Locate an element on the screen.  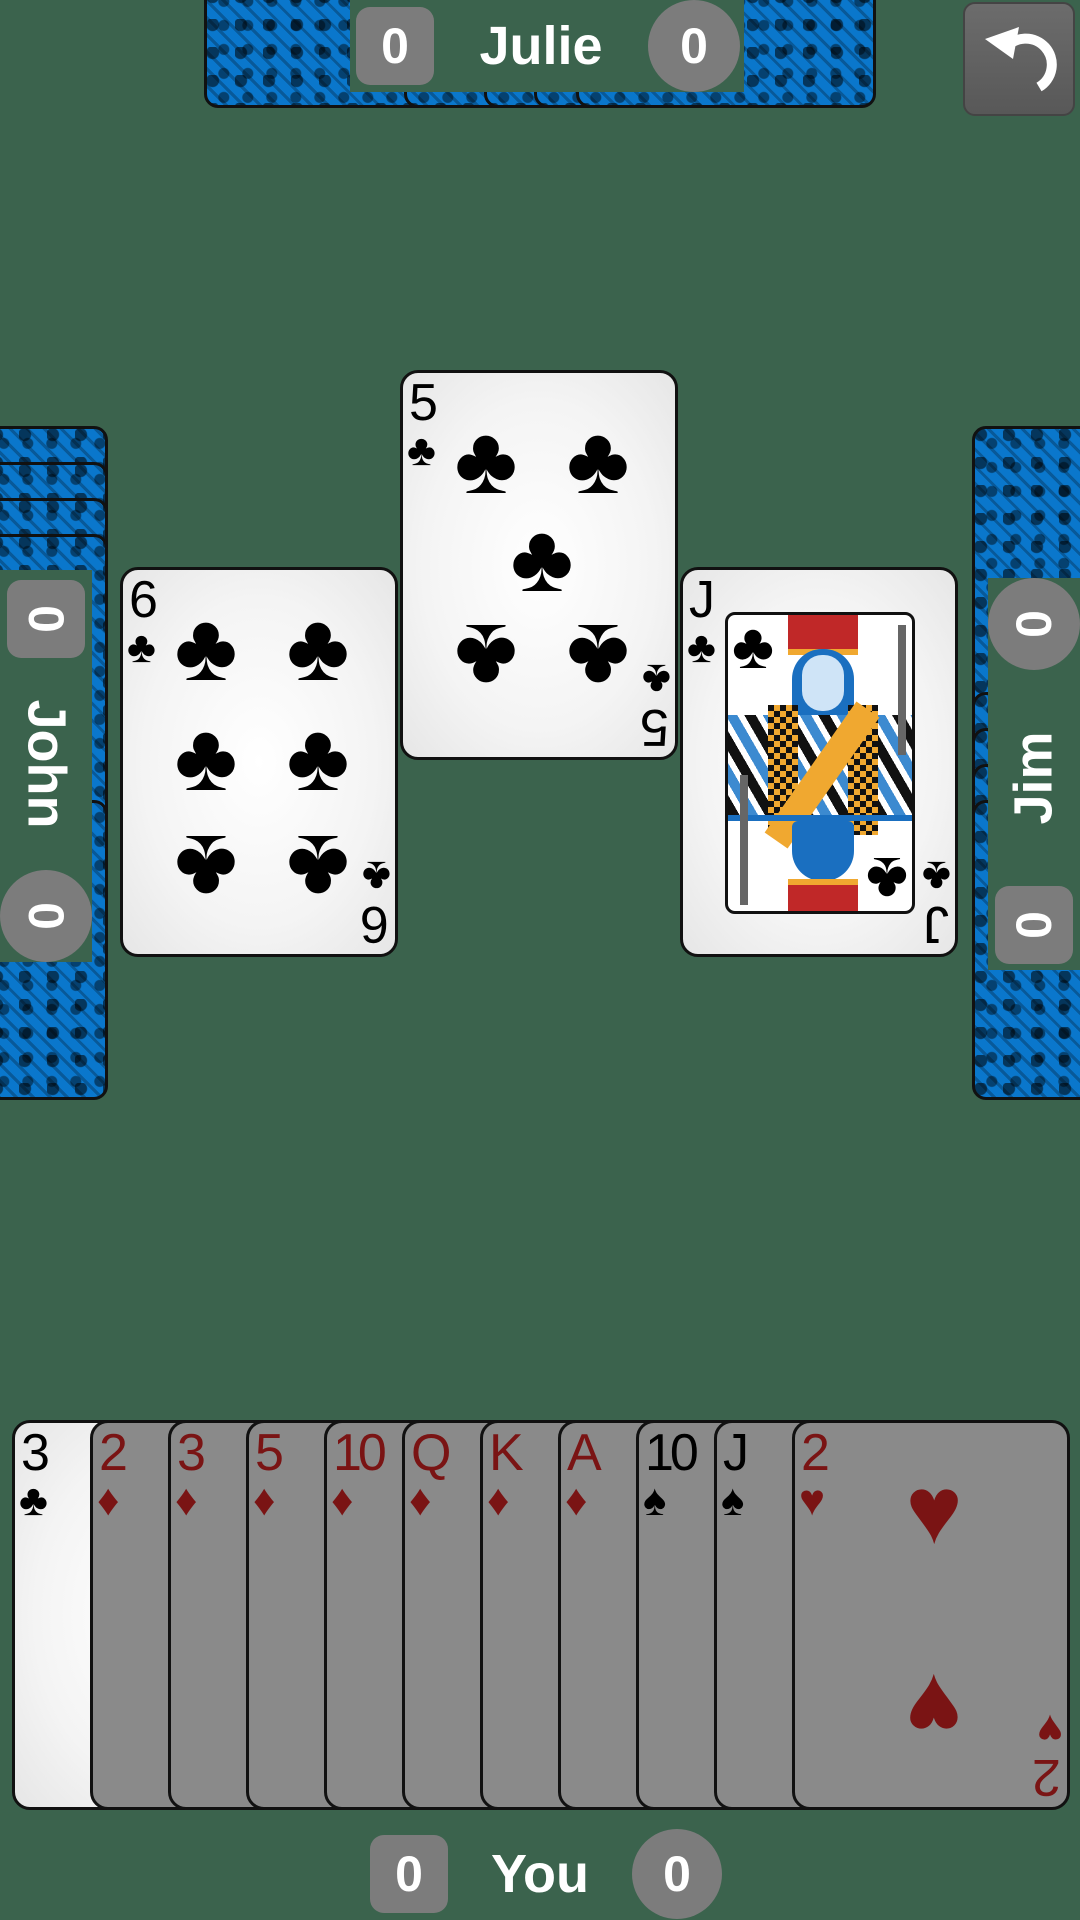
north-player-plate: 0 Julie 0 is located at coordinates (547, 46).